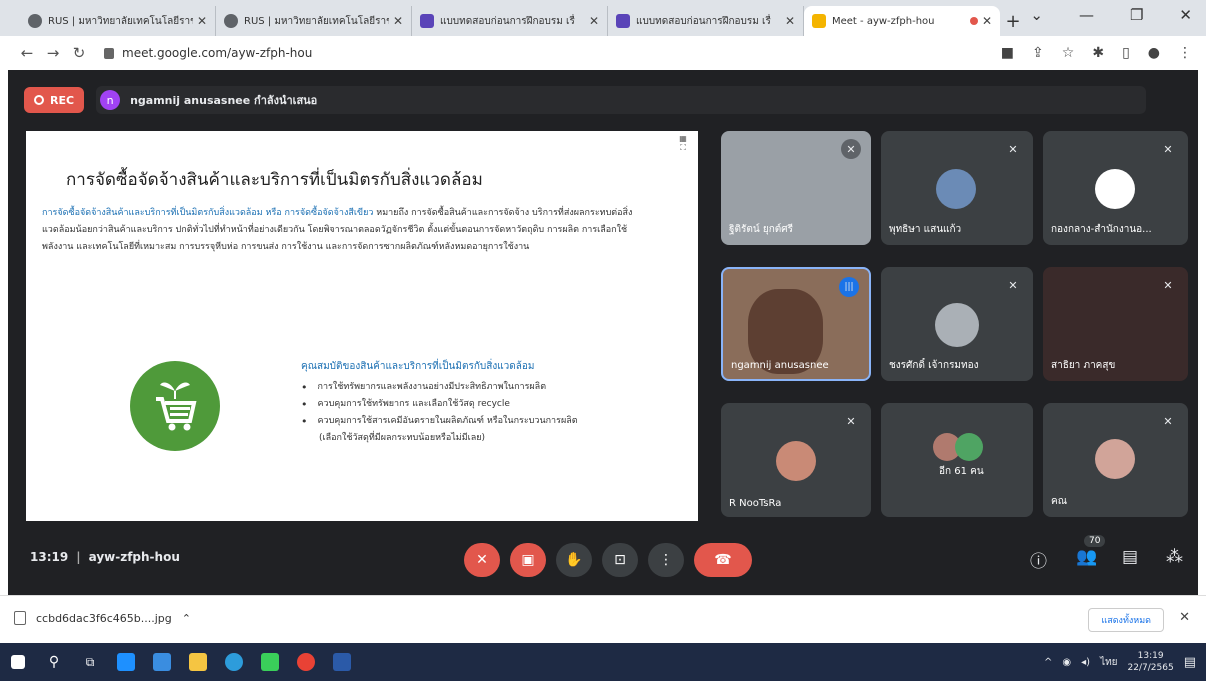  Describe the element at coordinates (54, 100) in the screenshot. I see `rec-badge: REC` at that location.